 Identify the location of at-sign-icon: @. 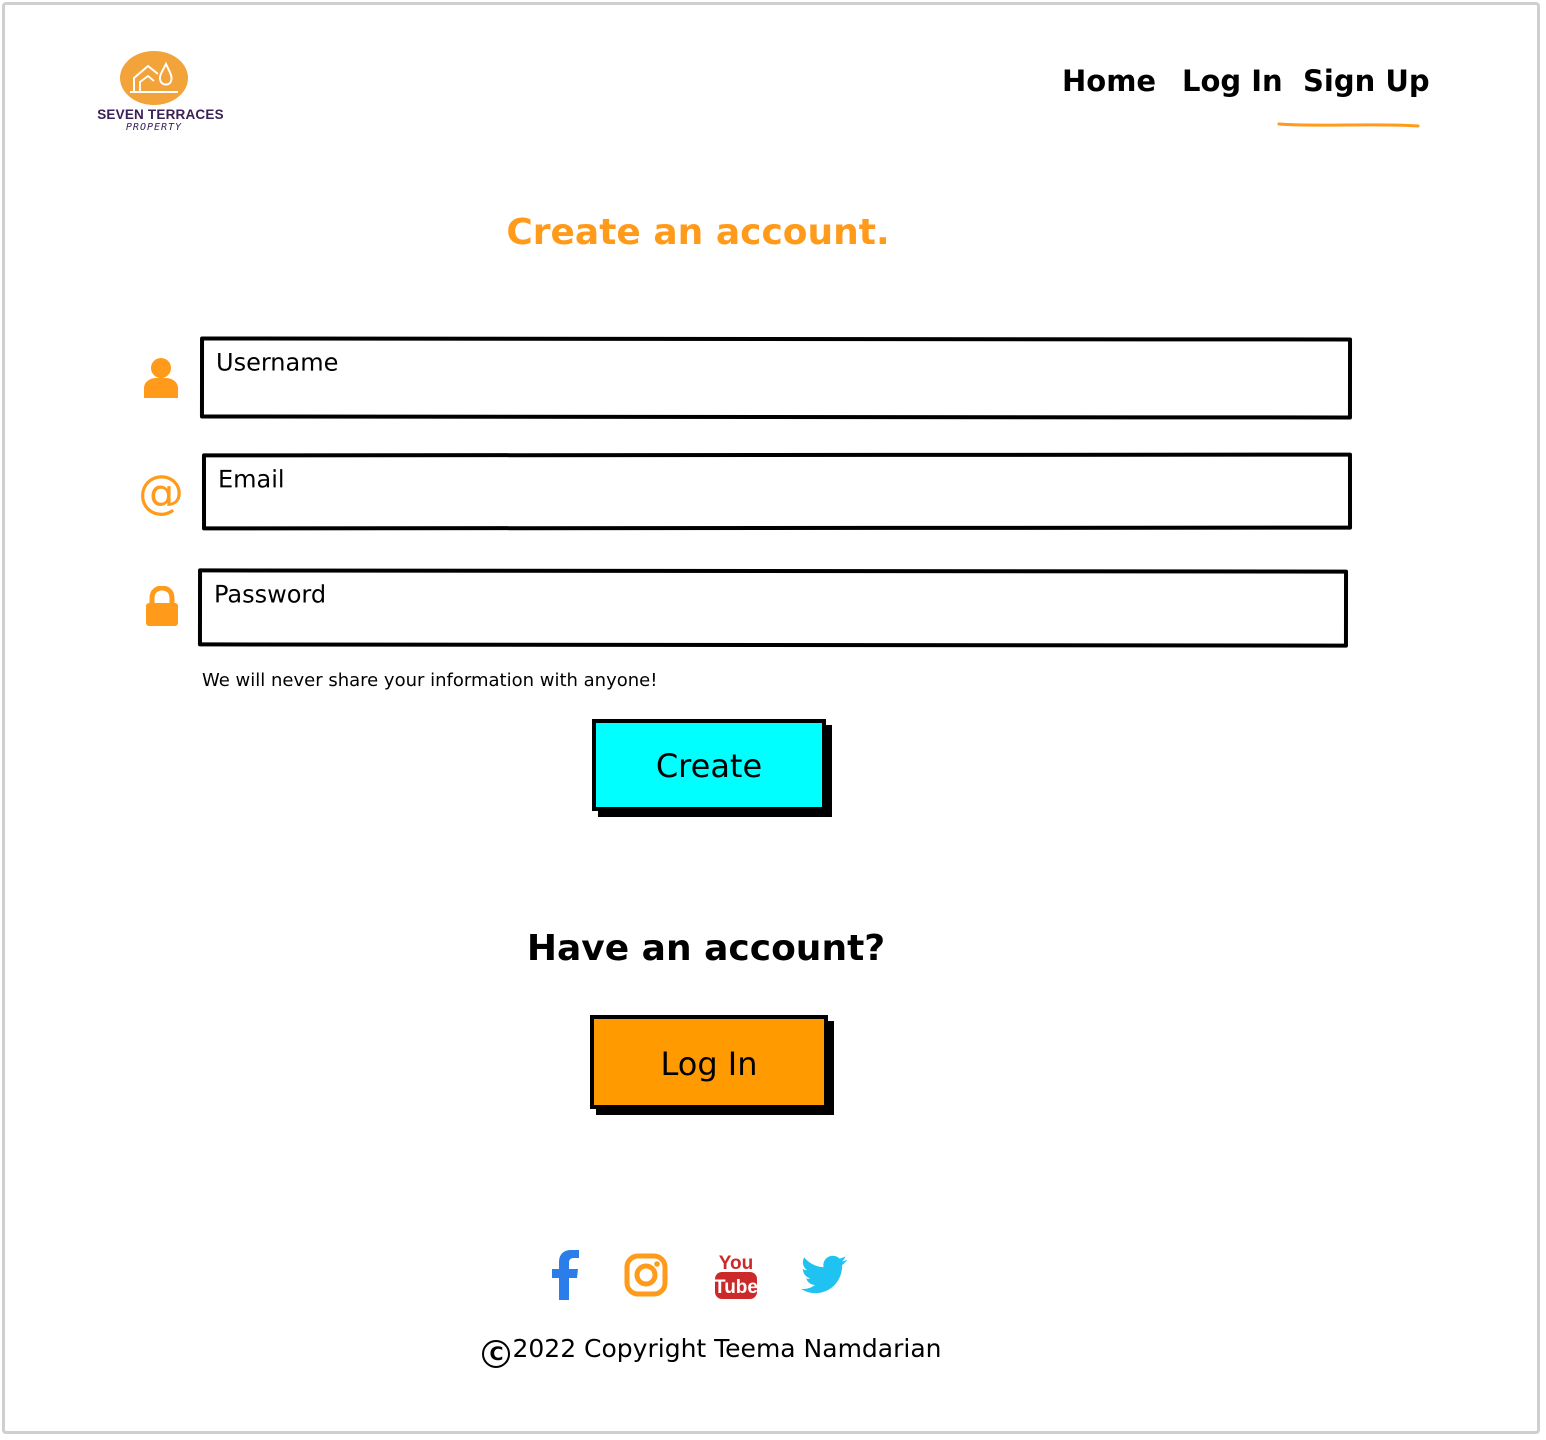
(161, 492).